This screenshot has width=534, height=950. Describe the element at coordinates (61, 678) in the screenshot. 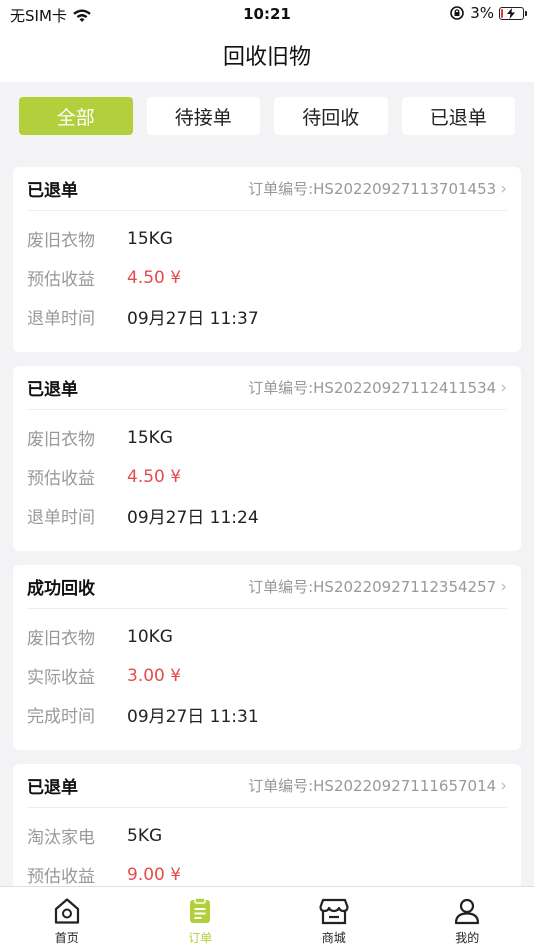

I see `row-label: 实际收益` at that location.